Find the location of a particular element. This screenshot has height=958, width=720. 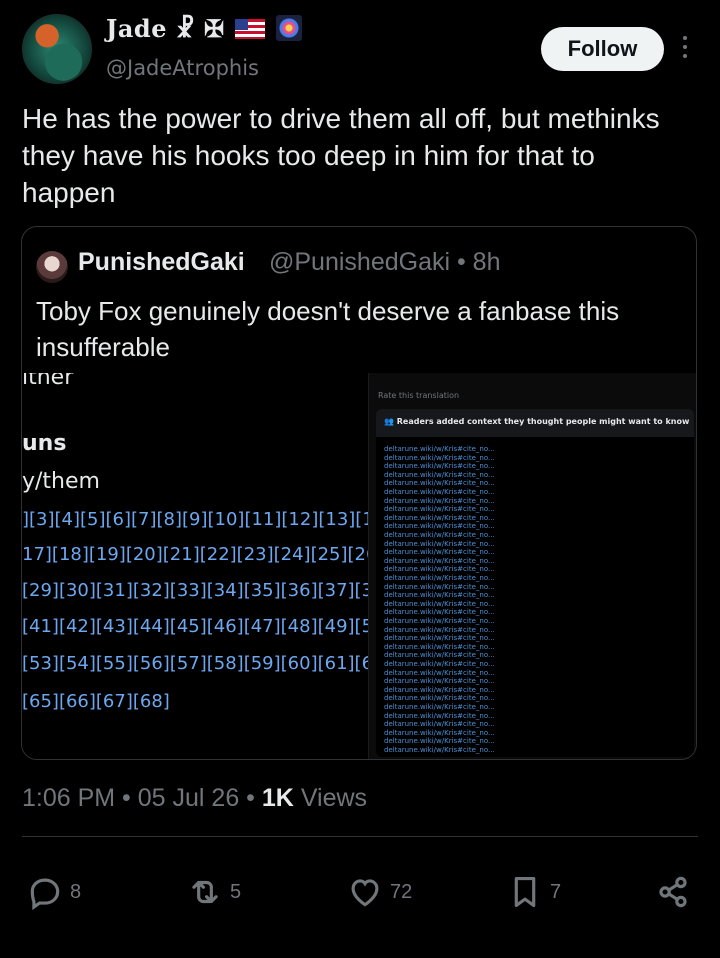

fireworks-icon is located at coordinates (289, 28).